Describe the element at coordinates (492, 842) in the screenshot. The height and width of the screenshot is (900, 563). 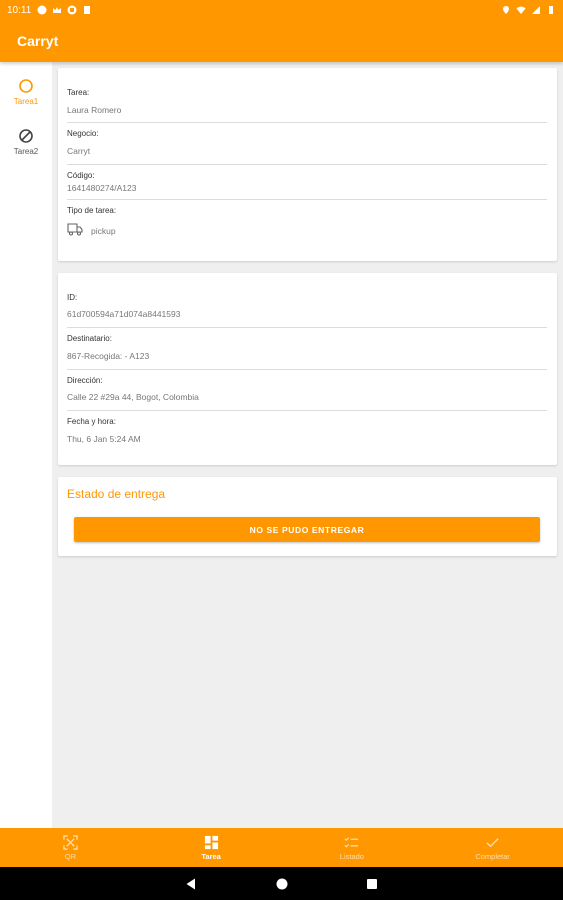
I see `check-icon` at that location.